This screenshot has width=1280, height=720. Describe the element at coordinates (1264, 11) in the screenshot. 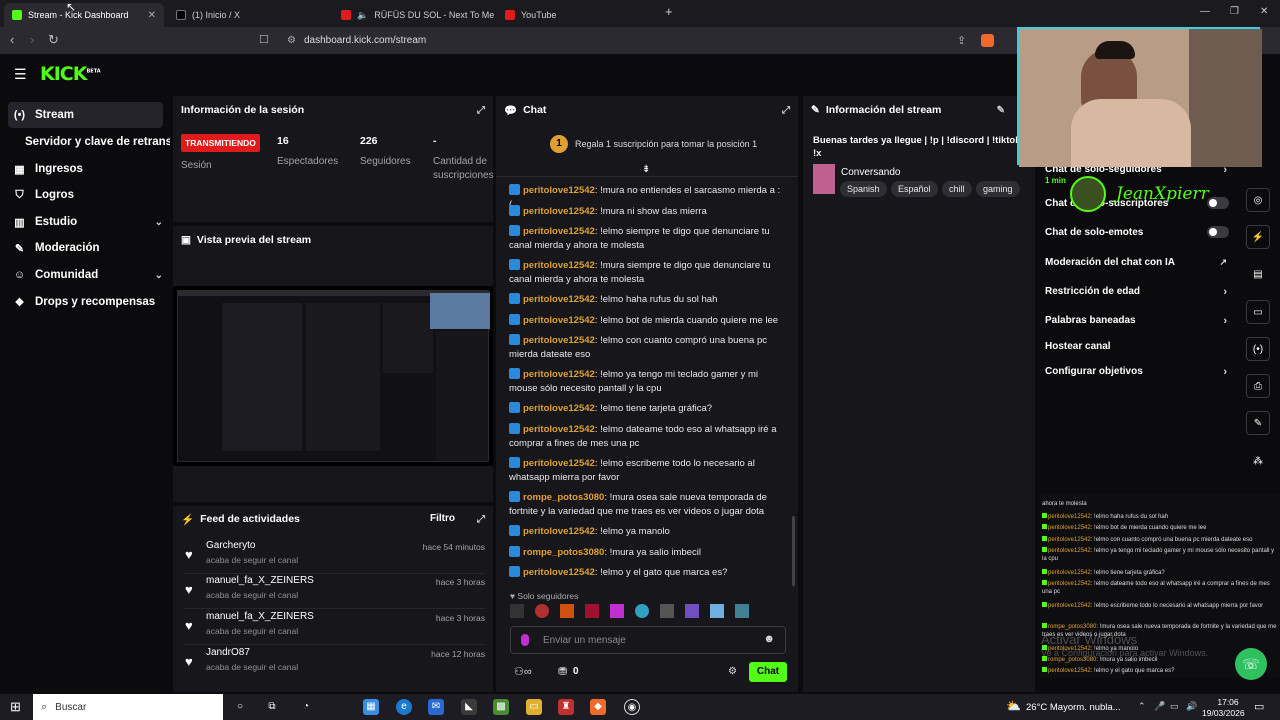

I see `close-window-button: ✕` at that location.